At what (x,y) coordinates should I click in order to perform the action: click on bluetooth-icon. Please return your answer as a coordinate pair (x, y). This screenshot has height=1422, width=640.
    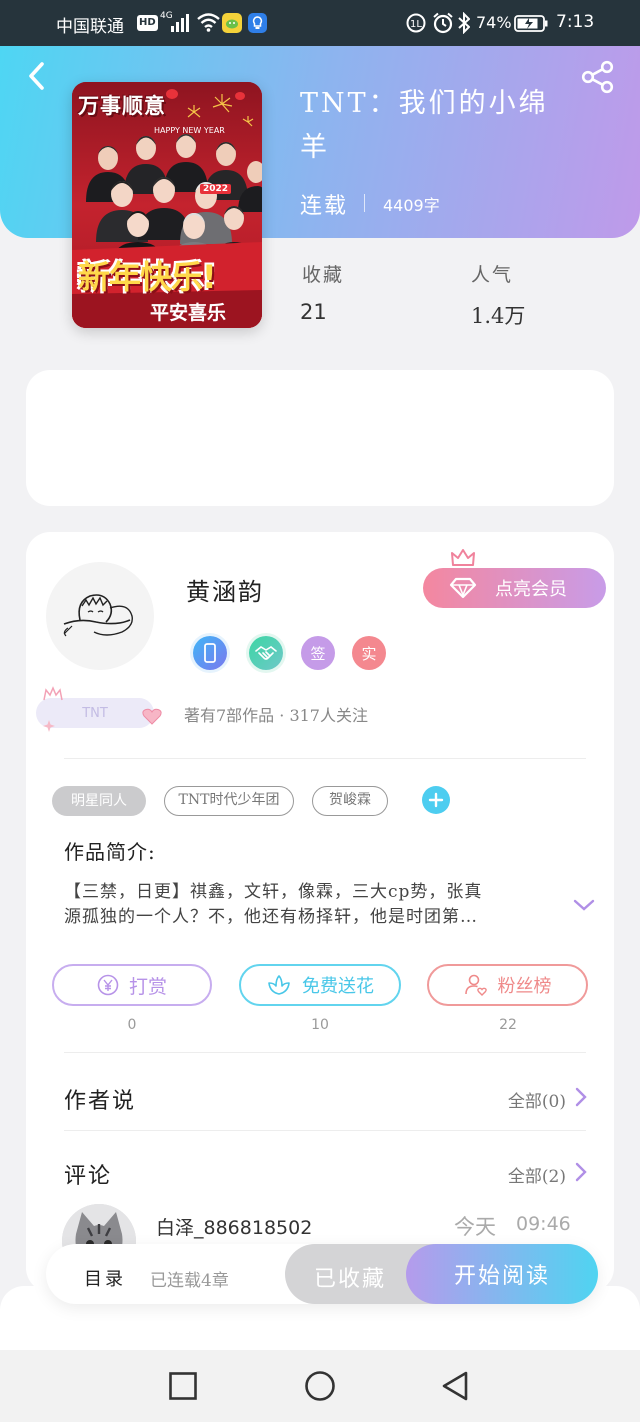
    Looking at the image, I should click on (464, 23).